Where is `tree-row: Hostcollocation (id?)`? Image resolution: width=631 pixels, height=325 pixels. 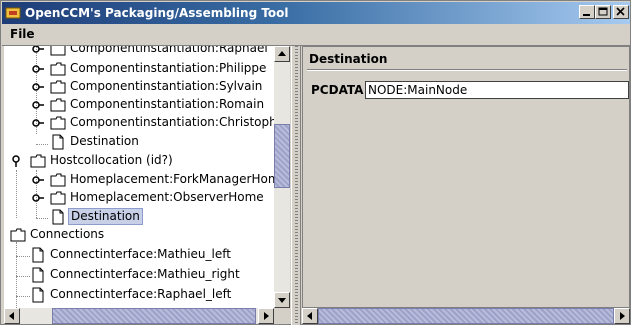
tree-row: Hostcollocation (id?) is located at coordinates (139, 161).